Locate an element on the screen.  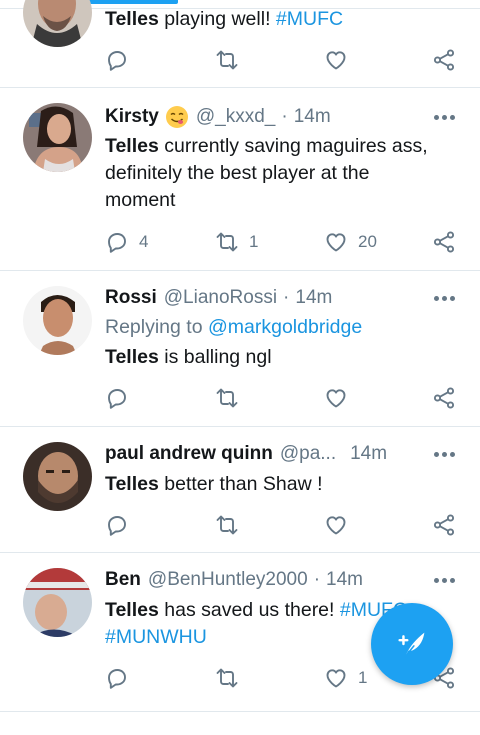
hashtag-link: #MUNWHU is located at coordinates (156, 637).